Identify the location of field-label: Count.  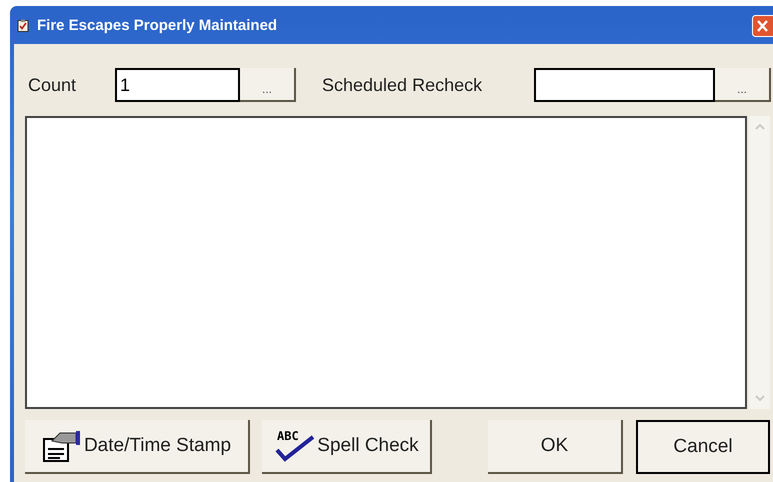
(53, 85).